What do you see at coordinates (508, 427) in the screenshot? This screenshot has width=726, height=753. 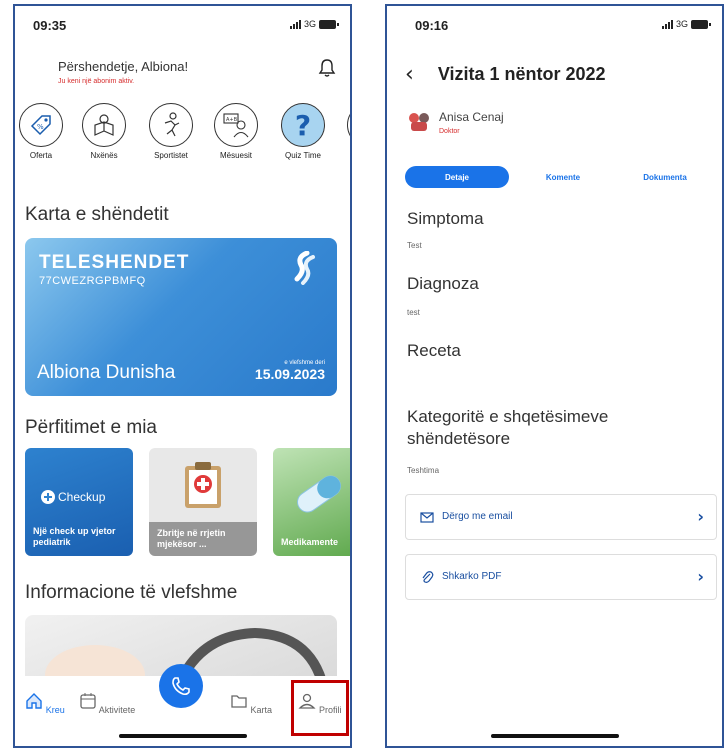 I see `categories-label: Kategoritë e shqetësimeve shëndetësore` at bounding box center [508, 427].